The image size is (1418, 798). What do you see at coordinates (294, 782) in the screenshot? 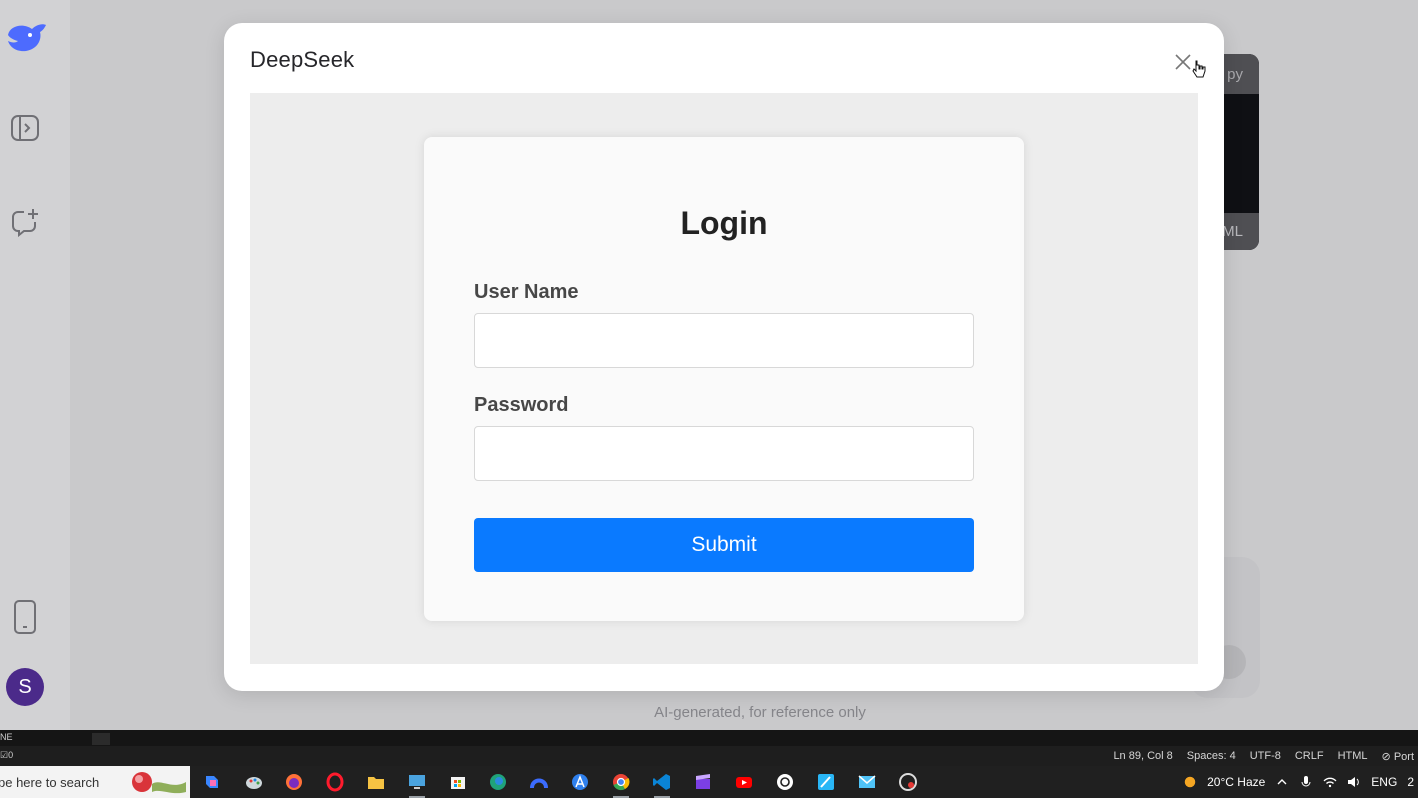
I see `firefox-icon` at bounding box center [294, 782].